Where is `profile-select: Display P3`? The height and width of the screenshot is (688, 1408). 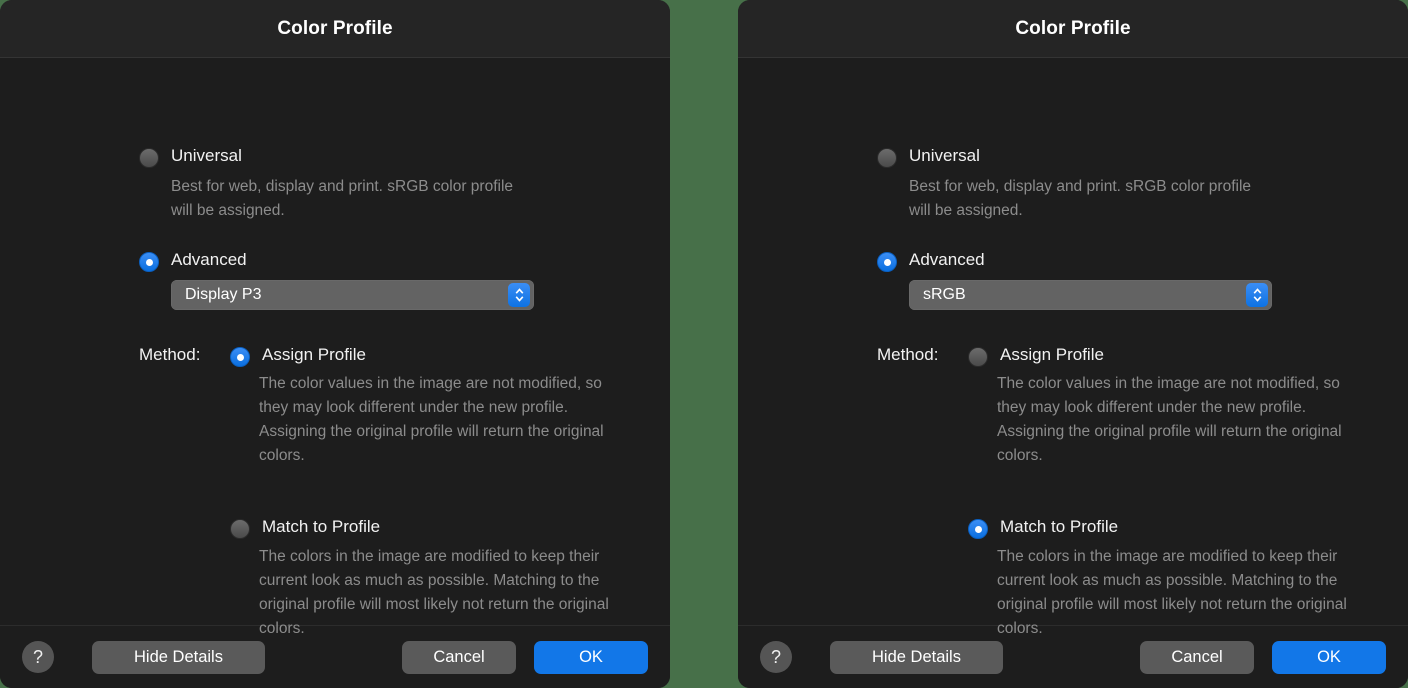
profile-select: Display P3 is located at coordinates (352, 295).